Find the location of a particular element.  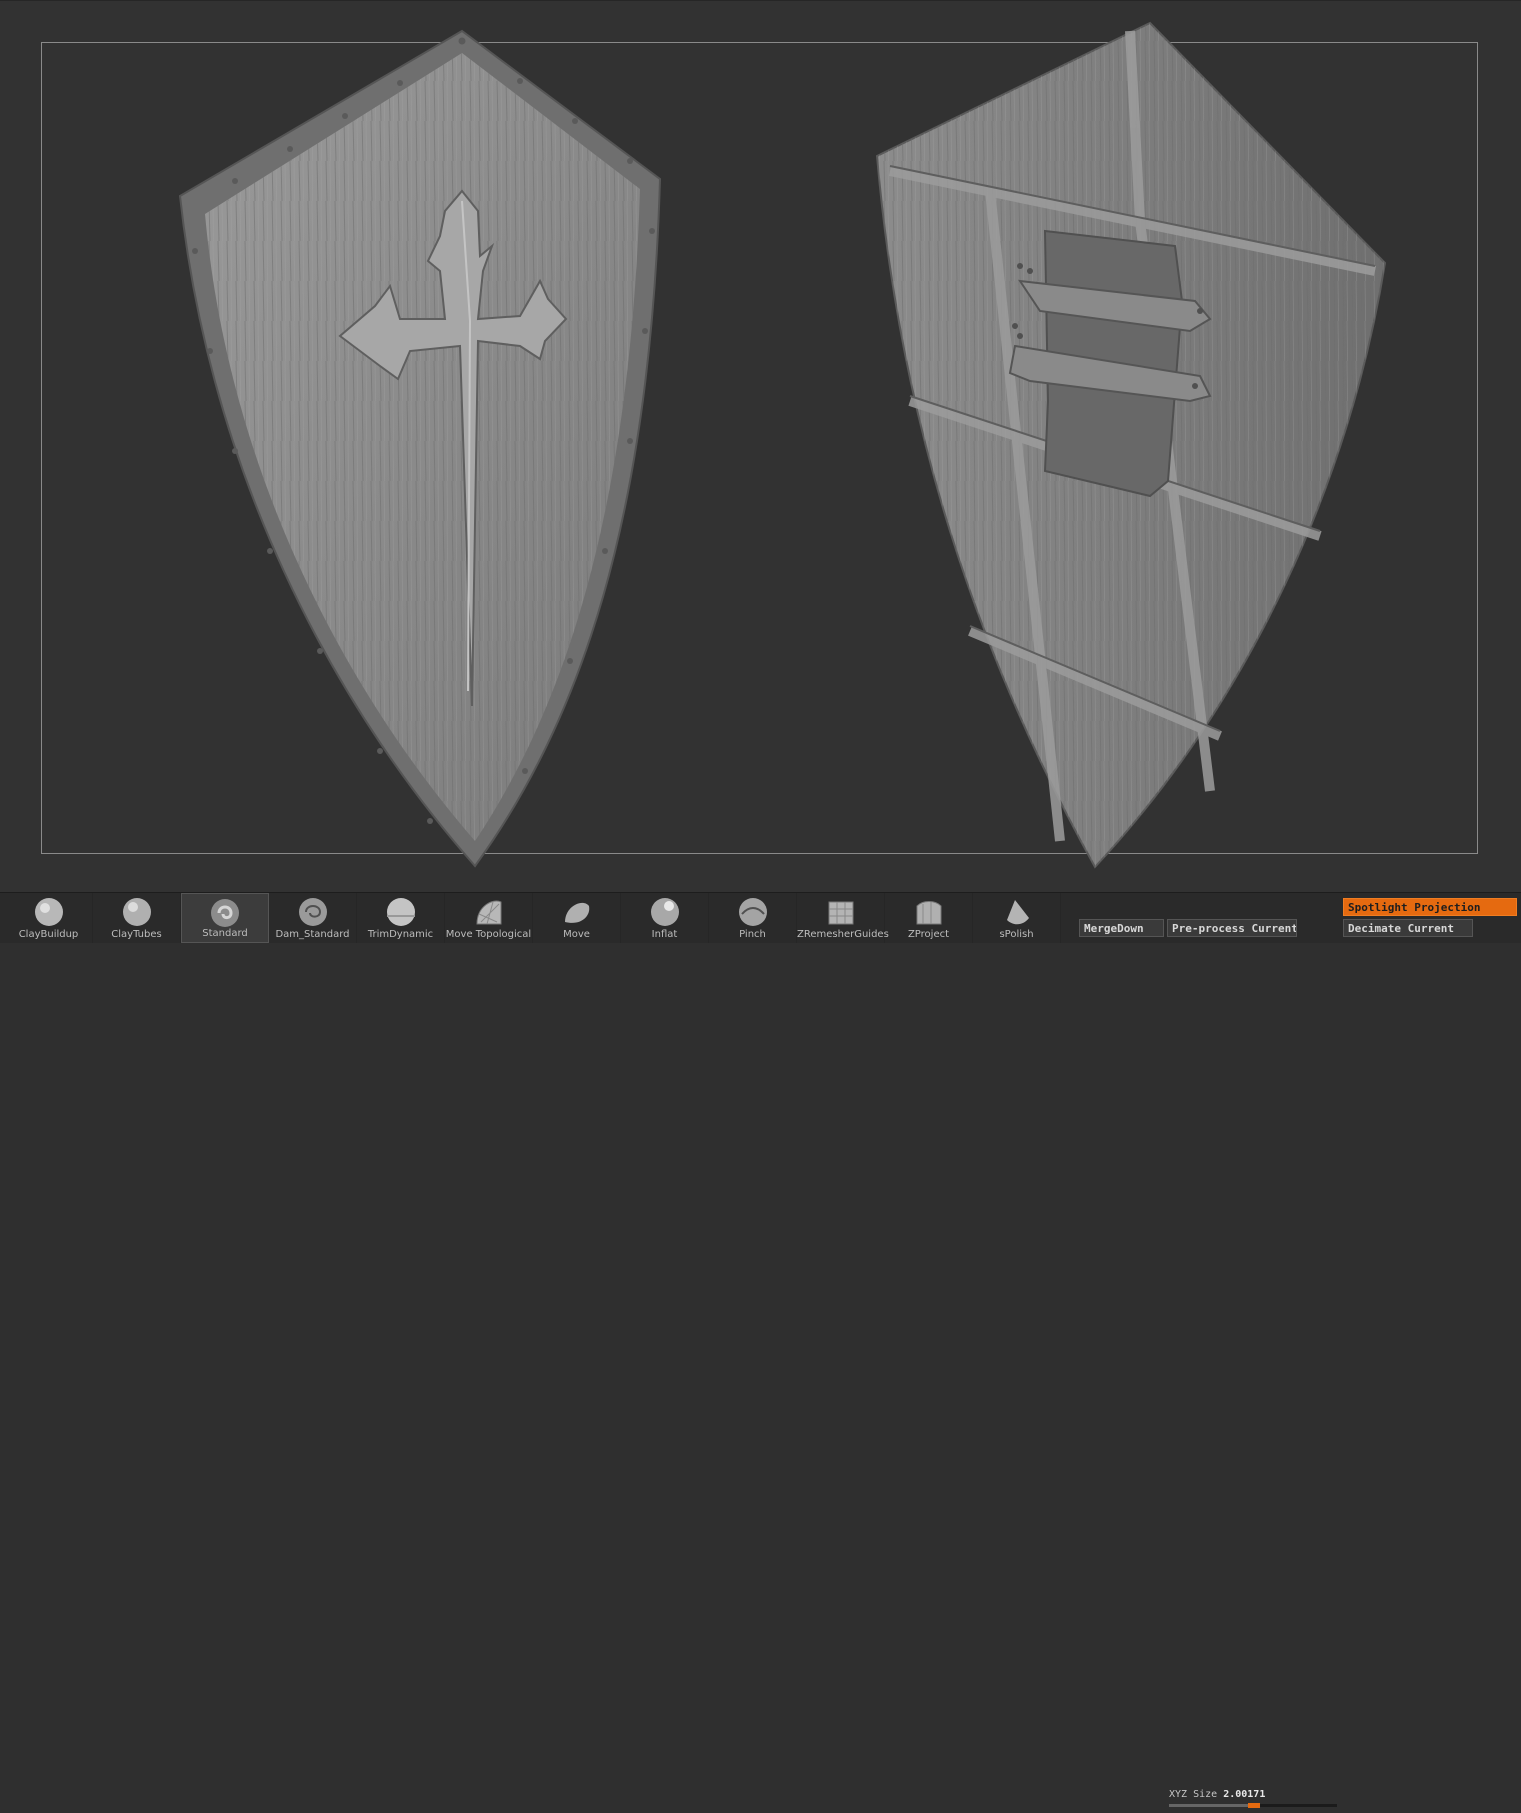

brush-clay-buildup: ClayBuildup is located at coordinates (49, 918).